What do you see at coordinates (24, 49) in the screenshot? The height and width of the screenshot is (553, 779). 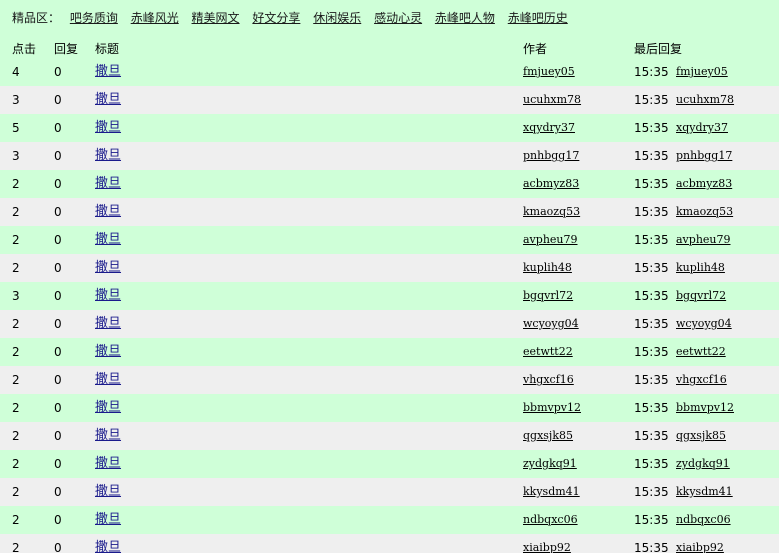 I see `header-clicks: 点击` at bounding box center [24, 49].